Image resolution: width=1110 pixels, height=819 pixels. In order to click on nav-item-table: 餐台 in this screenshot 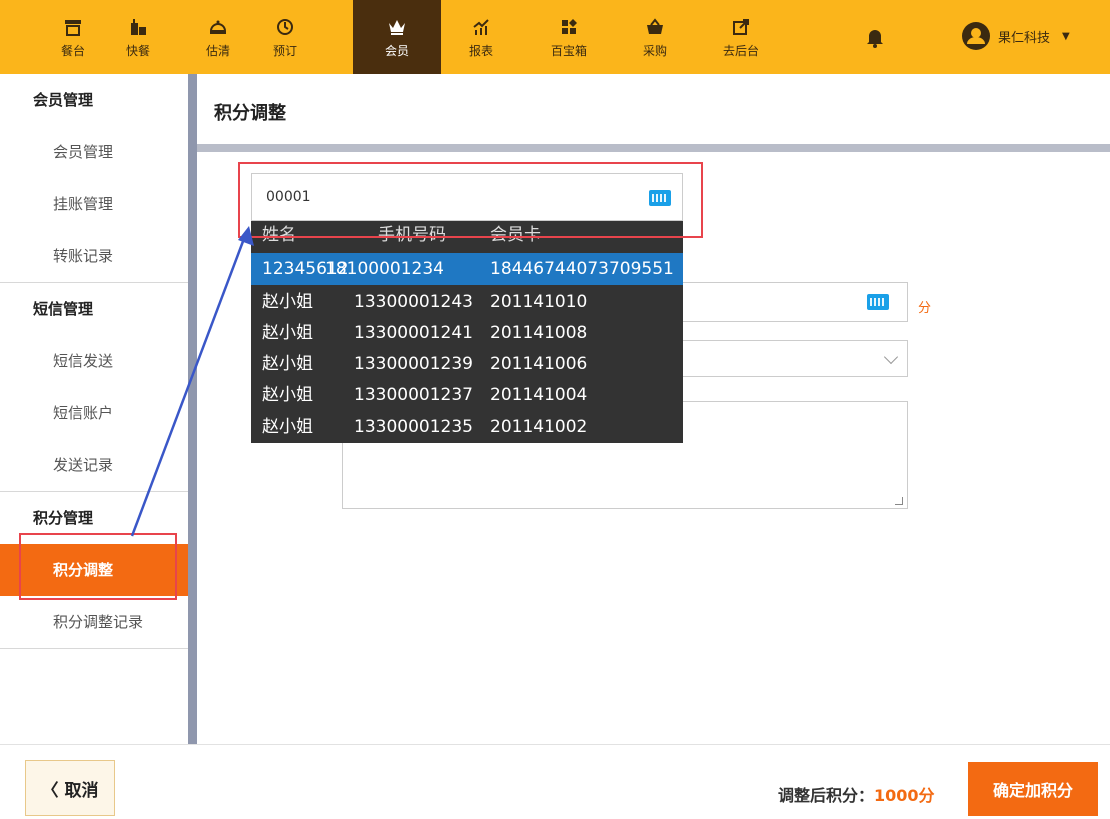, I will do `click(73, 37)`.